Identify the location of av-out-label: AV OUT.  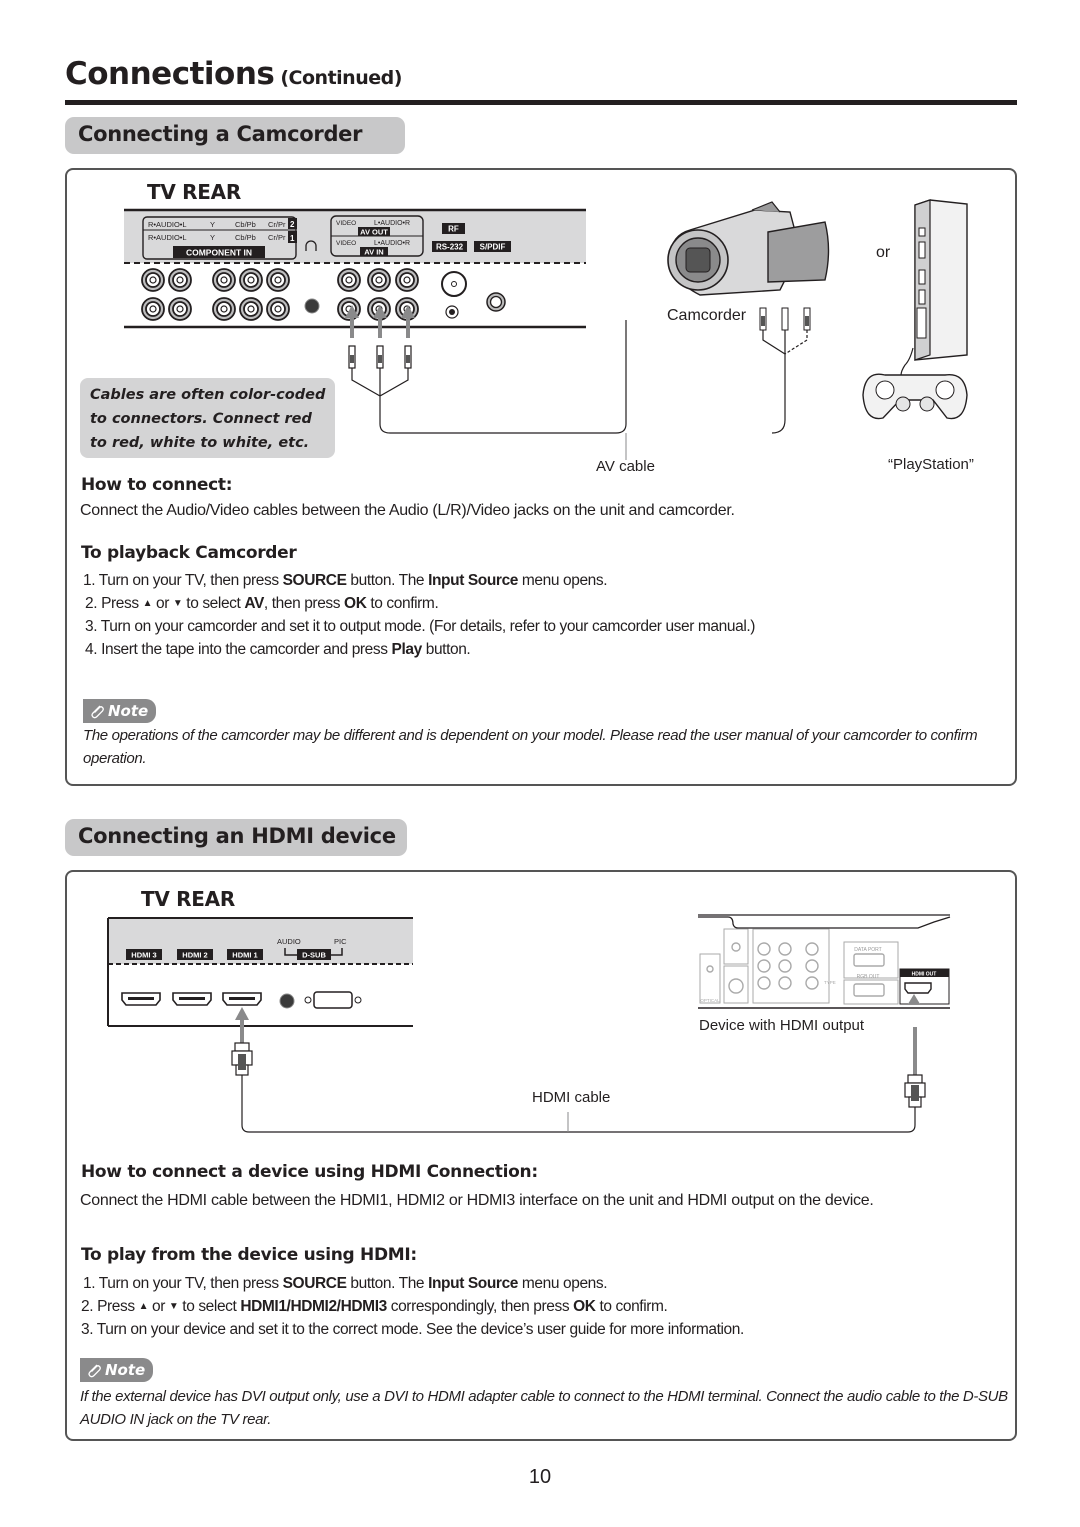
(374, 232).